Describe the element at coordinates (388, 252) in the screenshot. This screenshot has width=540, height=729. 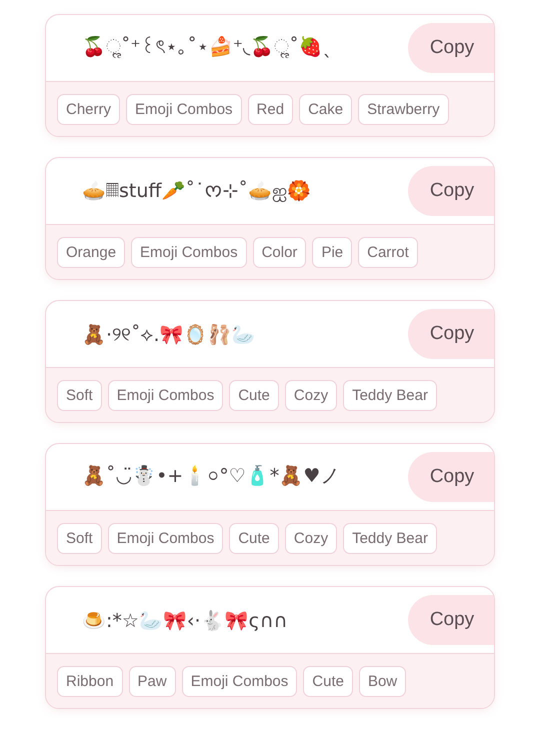
I see `tag-chip: Carrot` at that location.